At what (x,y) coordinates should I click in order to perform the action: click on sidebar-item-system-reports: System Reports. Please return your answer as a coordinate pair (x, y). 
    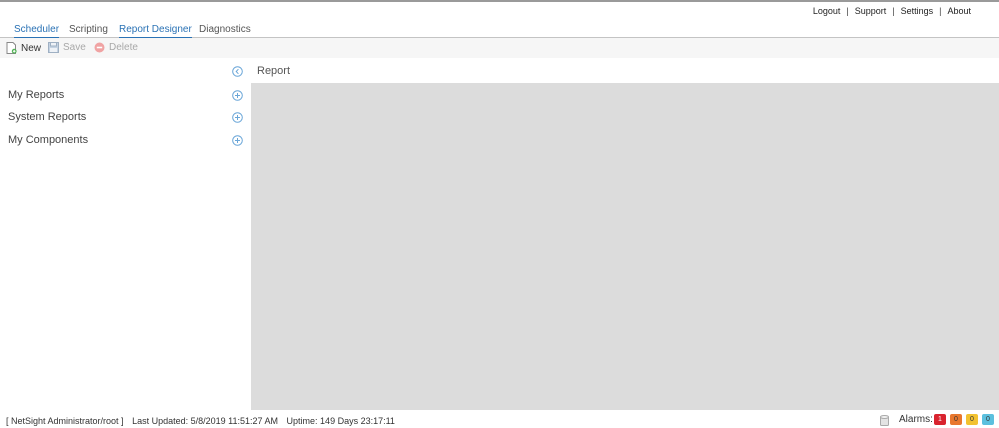
    Looking at the image, I should click on (47, 117).